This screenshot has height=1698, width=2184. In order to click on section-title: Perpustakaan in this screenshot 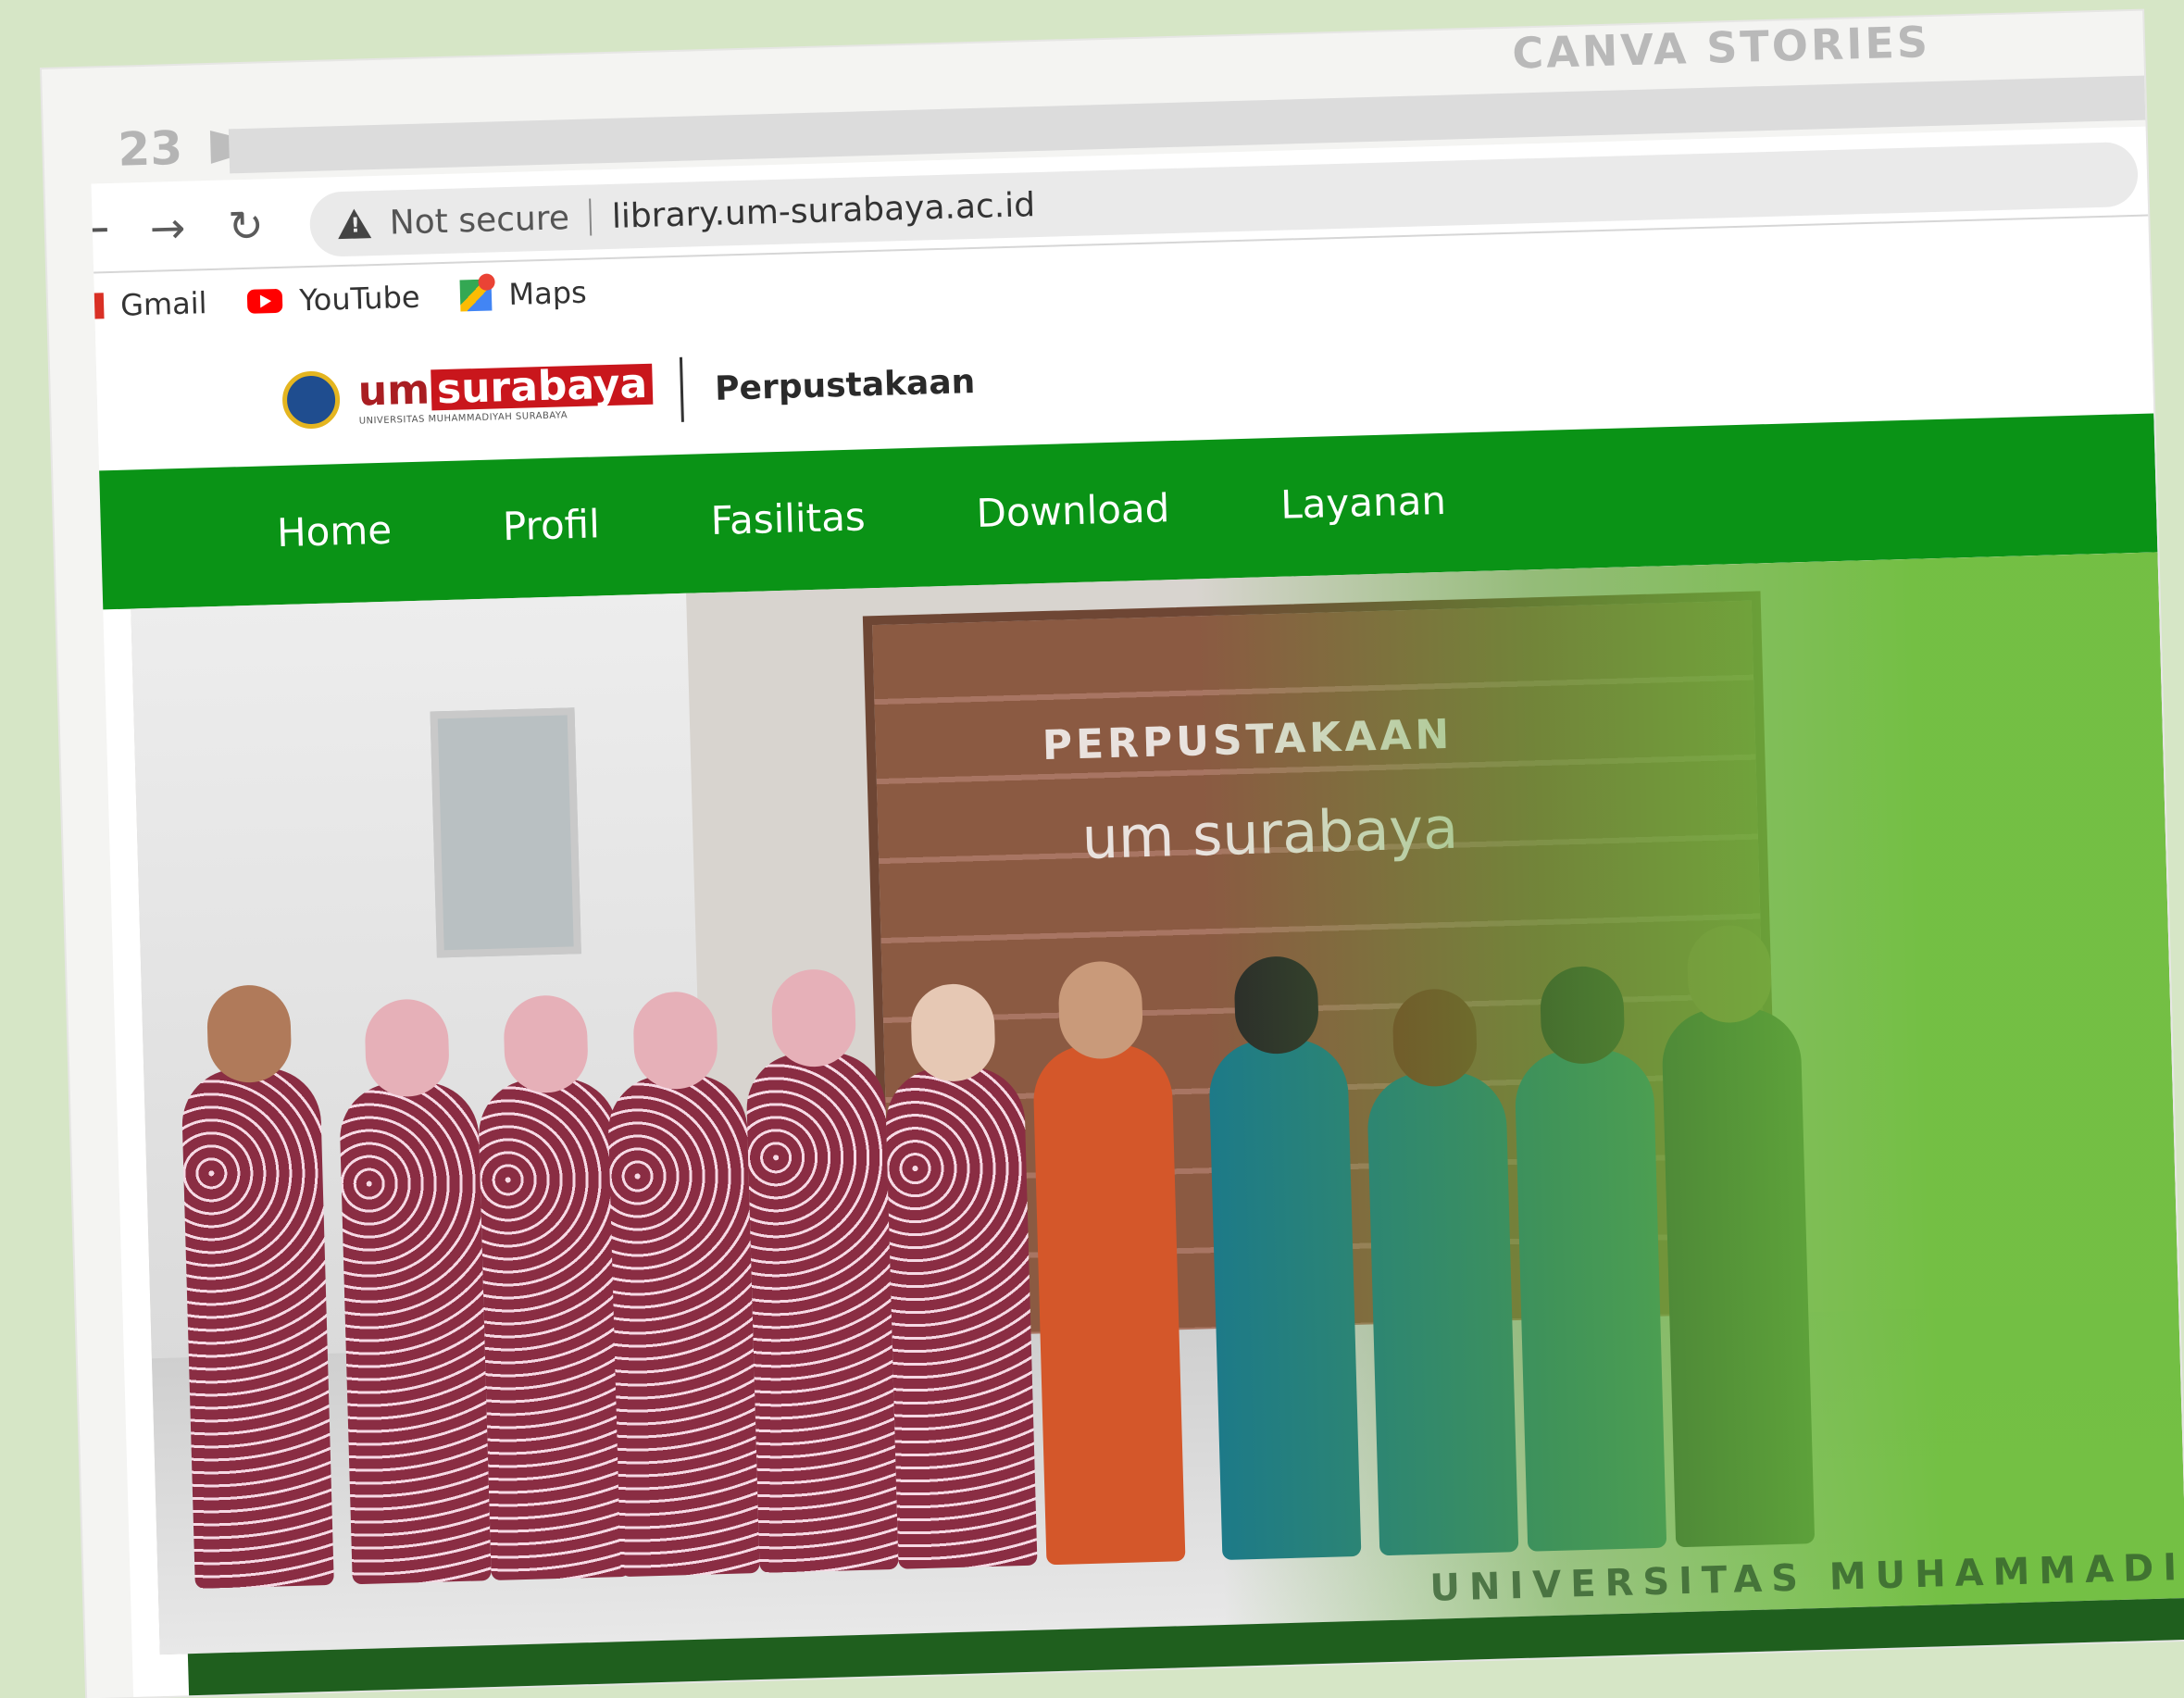, I will do `click(845, 385)`.